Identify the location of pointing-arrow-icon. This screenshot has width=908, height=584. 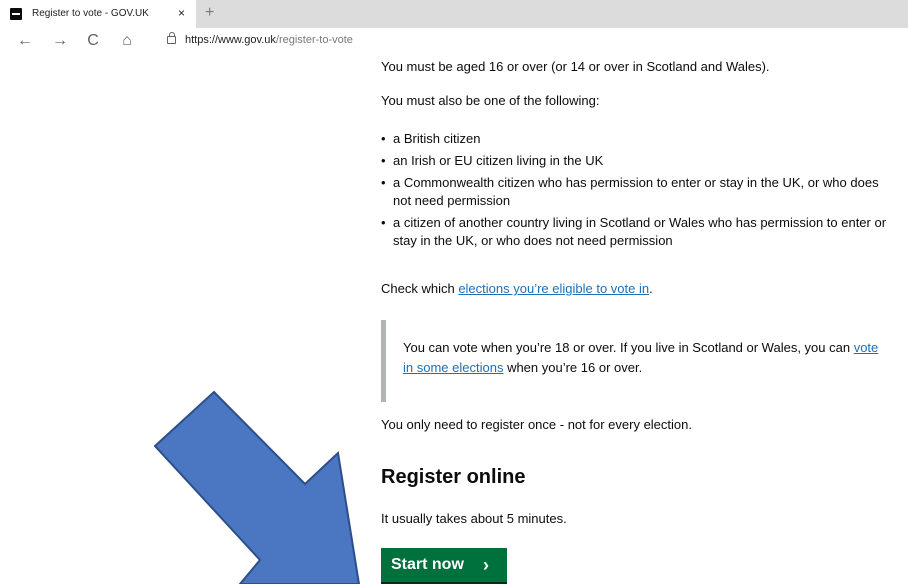
(257, 487).